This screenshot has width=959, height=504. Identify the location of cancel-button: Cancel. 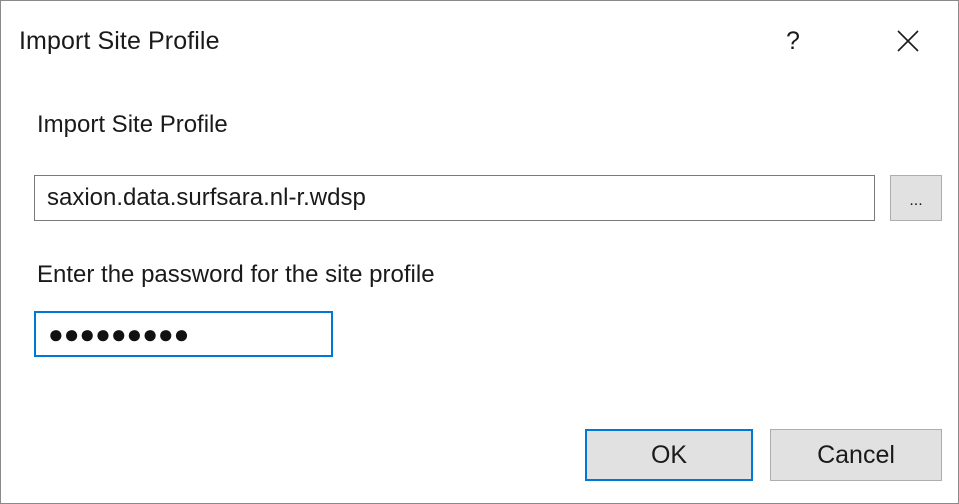
(856, 455).